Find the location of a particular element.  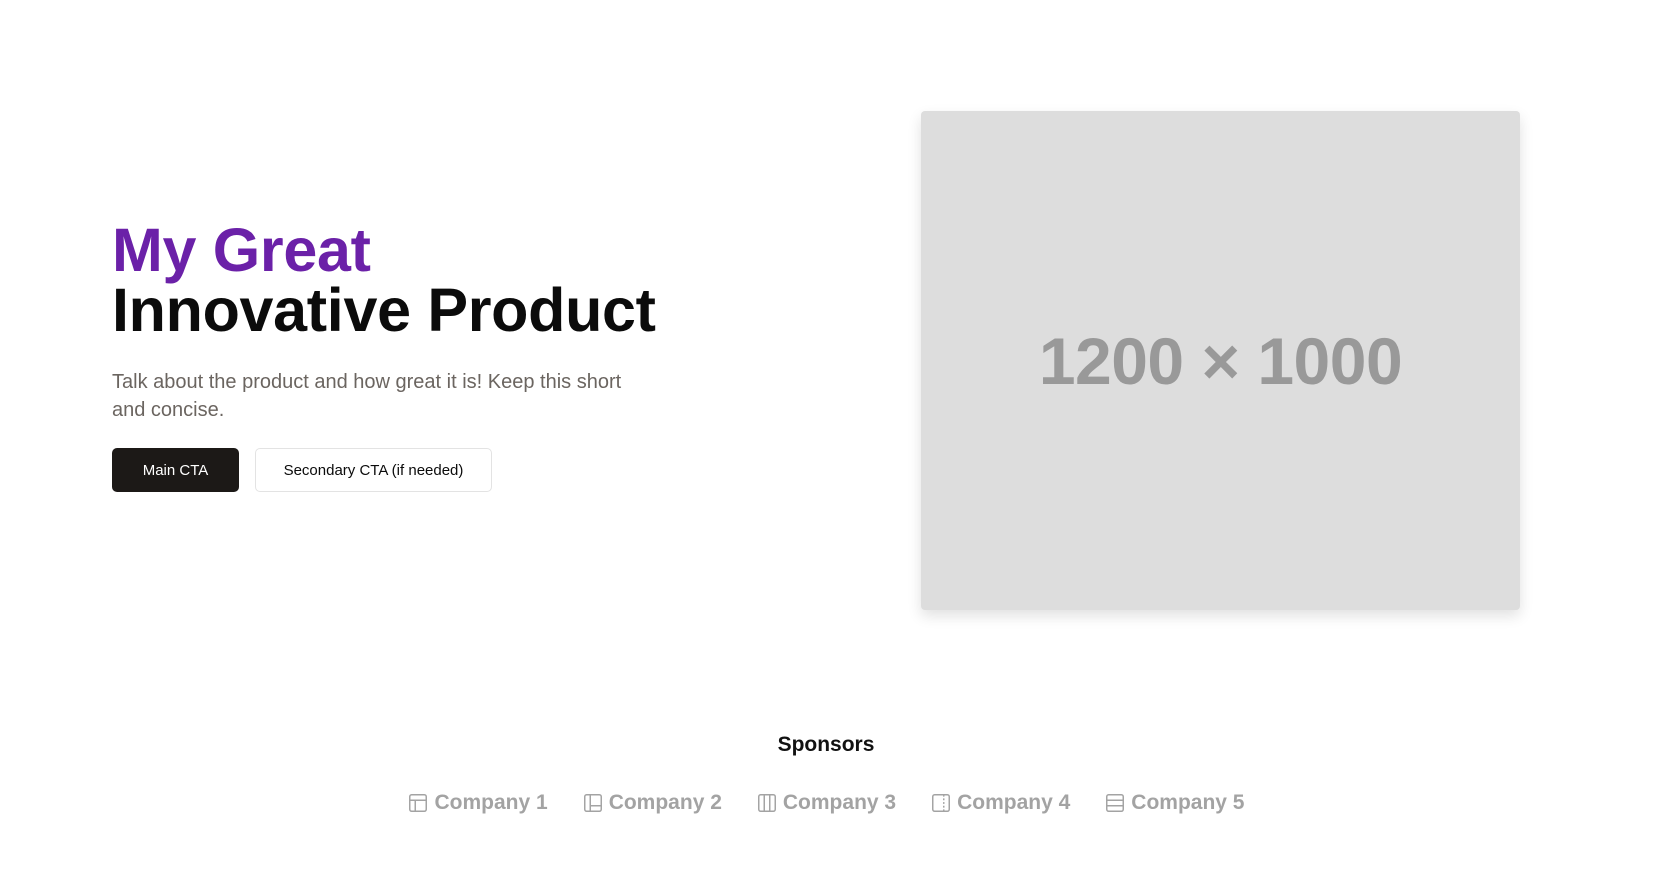

sponsor-company-3: Company 3 is located at coordinates (826, 803).